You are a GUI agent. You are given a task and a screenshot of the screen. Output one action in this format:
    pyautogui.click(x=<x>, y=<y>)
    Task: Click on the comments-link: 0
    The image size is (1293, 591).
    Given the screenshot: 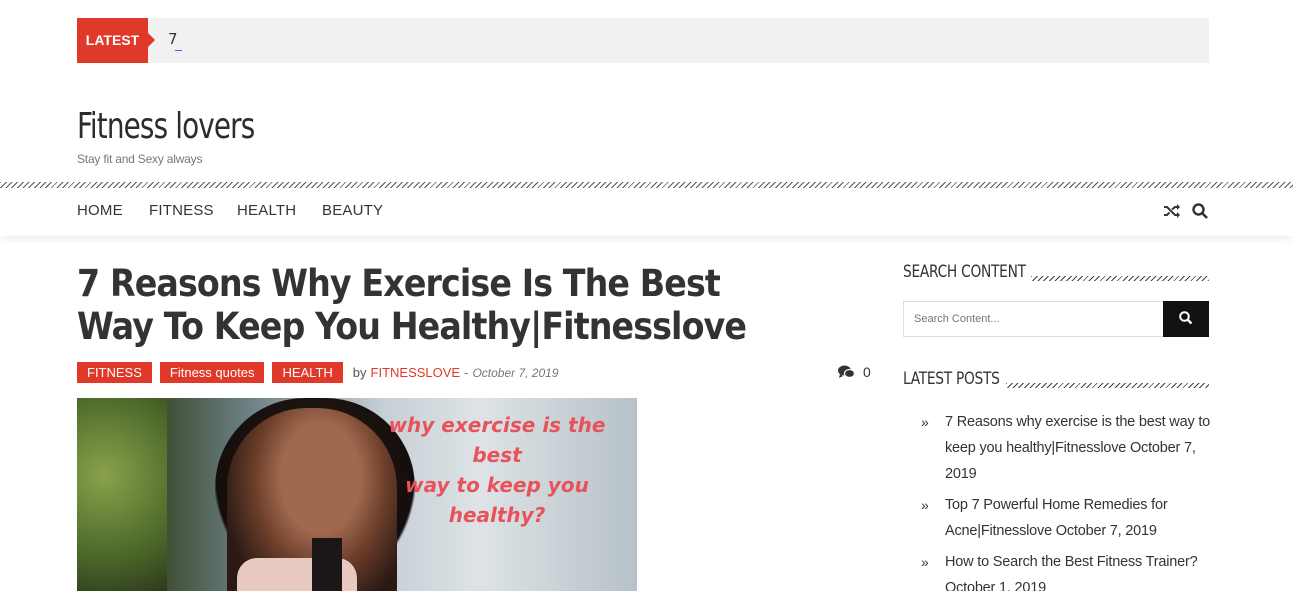 What is the action you would take?
    pyautogui.click(x=854, y=372)
    